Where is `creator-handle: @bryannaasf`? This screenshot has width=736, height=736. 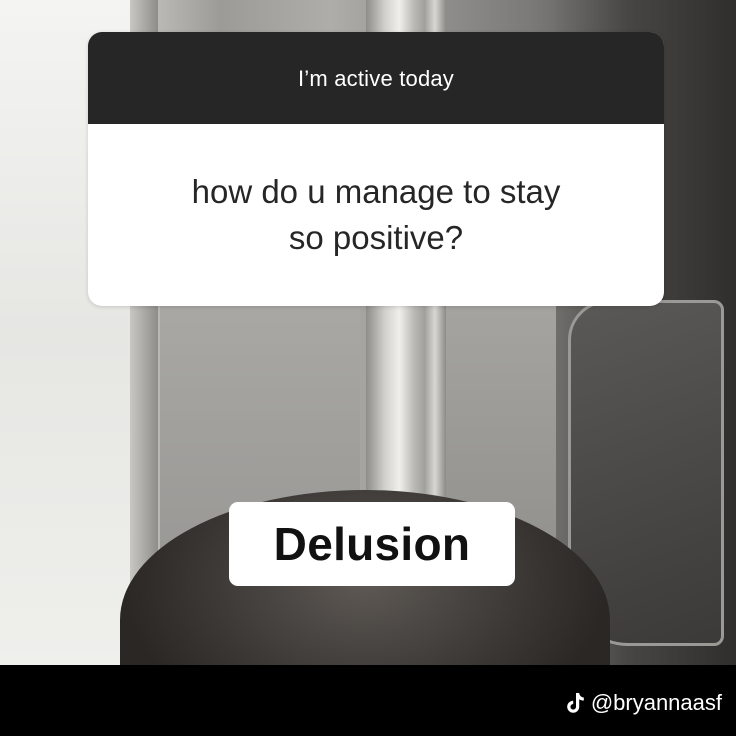 creator-handle: @bryannaasf is located at coordinates (656, 702).